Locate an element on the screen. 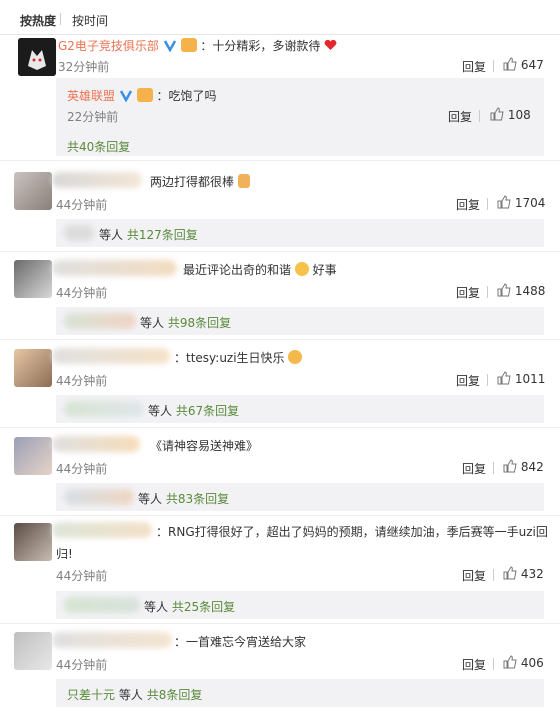  reply-summary: 等人 共25条回复 is located at coordinates (190, 607).